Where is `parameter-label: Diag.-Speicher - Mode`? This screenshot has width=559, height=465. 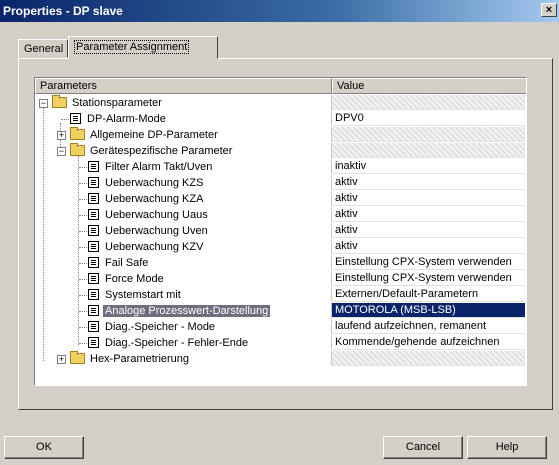
parameter-label: Diag.-Speicher - Mode is located at coordinates (160, 327).